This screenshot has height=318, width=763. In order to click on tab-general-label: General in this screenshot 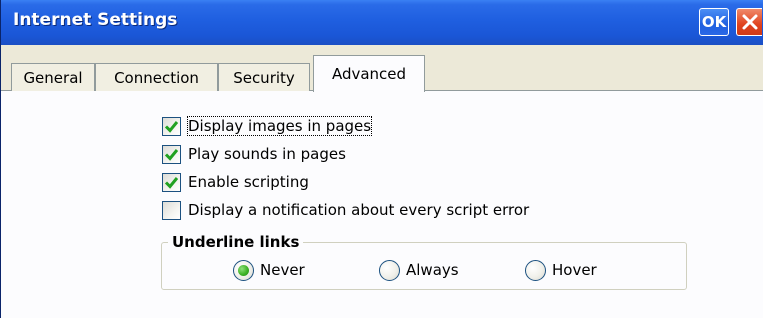, I will do `click(53, 77)`.